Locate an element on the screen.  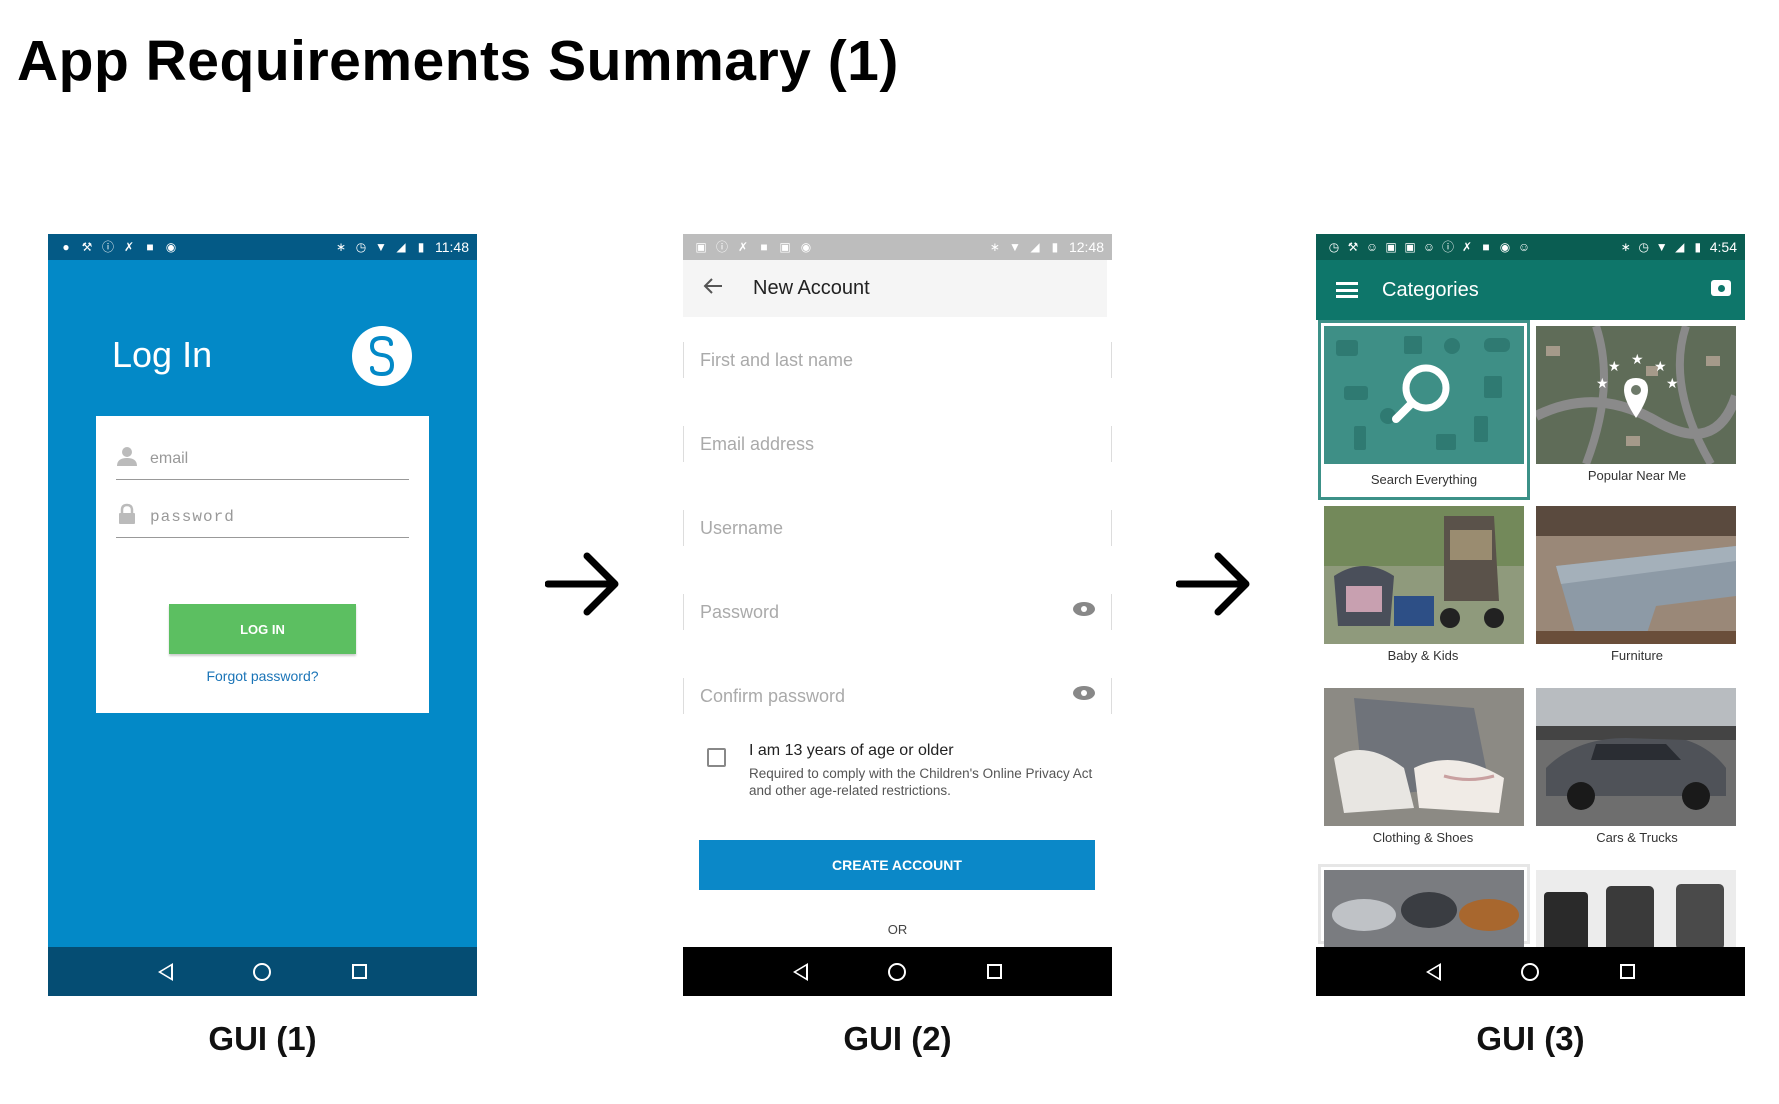
username-field: Username is located at coordinates (897, 528).